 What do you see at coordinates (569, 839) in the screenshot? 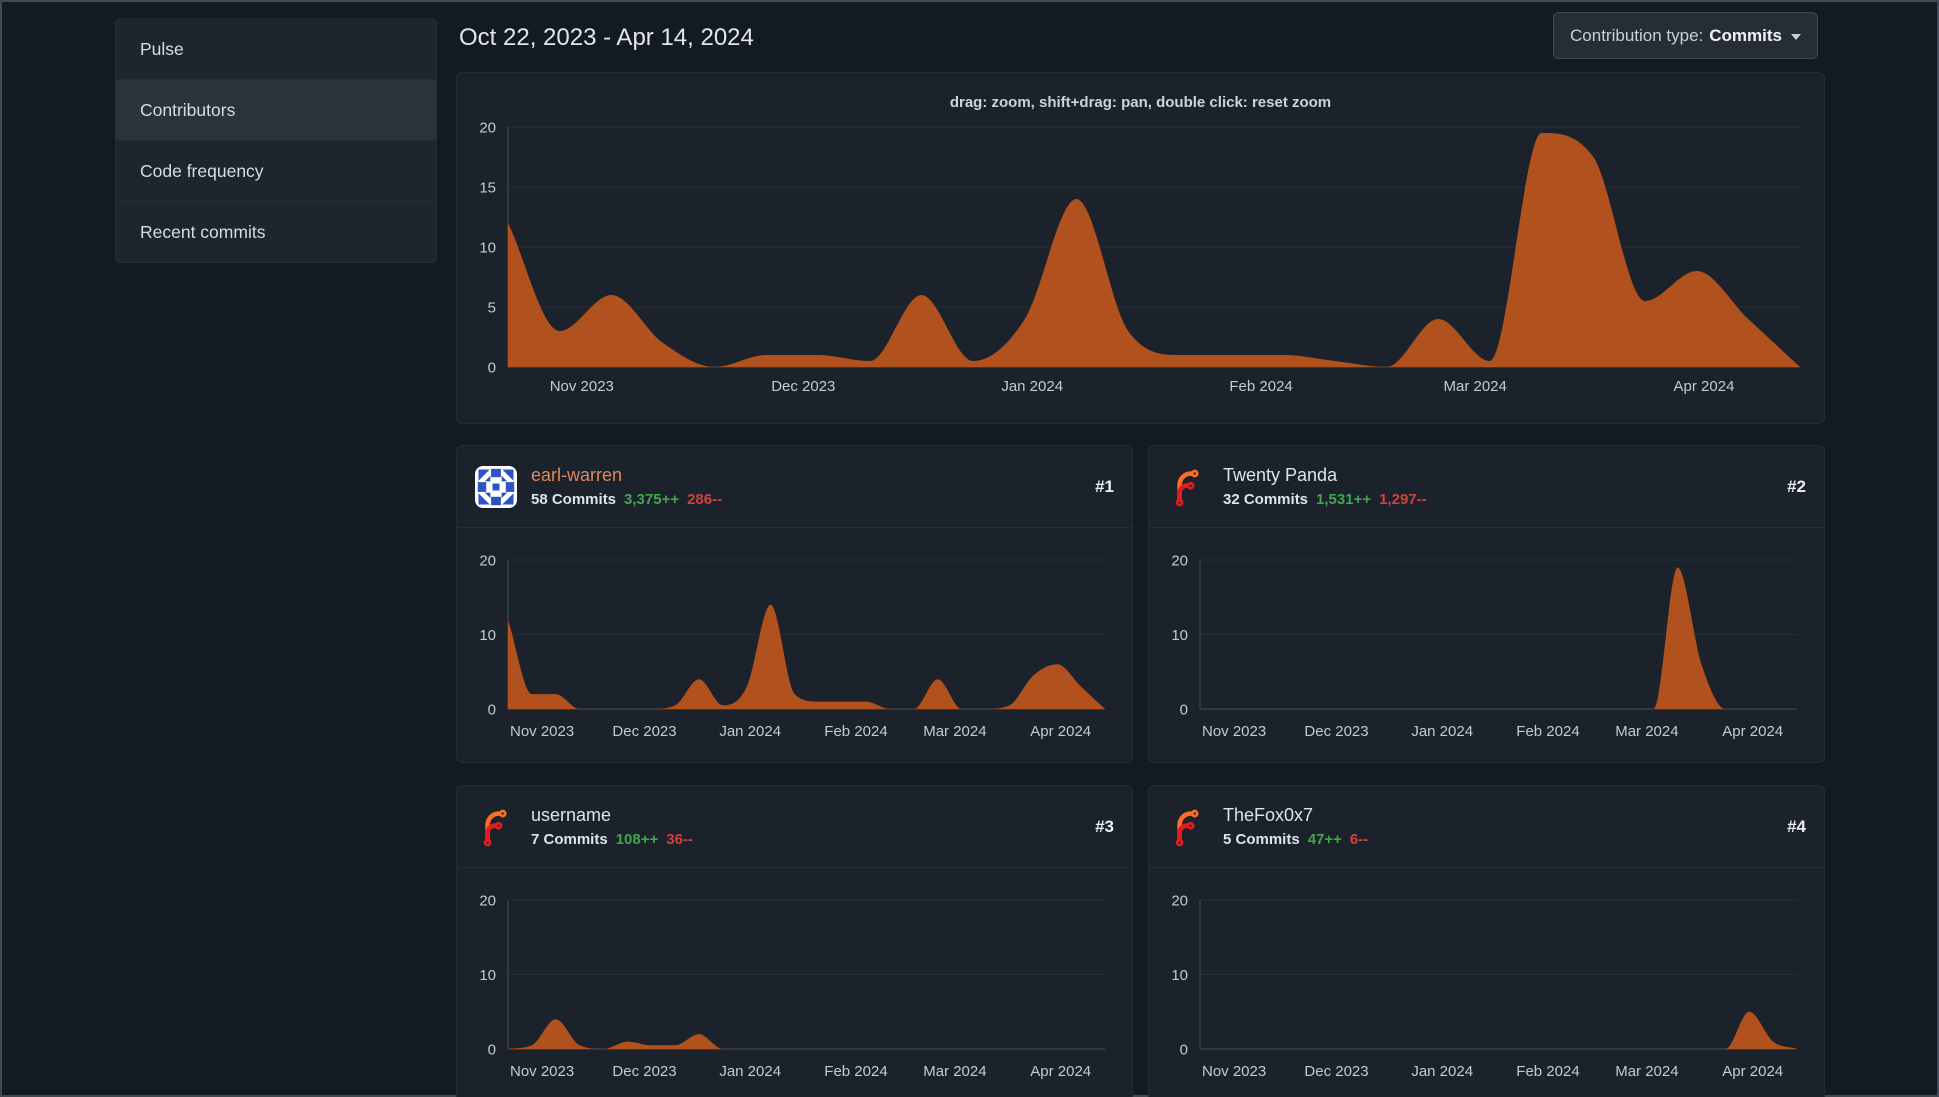
I see `commit-count: 7 Commits` at bounding box center [569, 839].